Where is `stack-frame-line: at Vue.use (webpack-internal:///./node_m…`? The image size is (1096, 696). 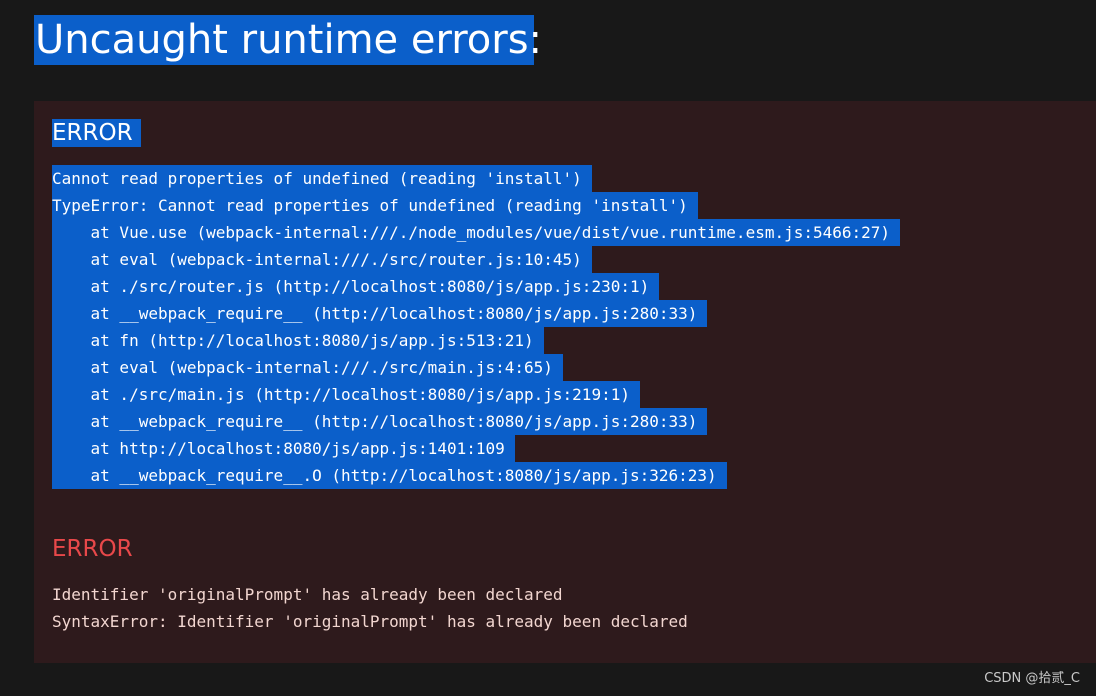 stack-frame-line: at Vue.use (webpack-internal:///./node_m… is located at coordinates (476, 232).